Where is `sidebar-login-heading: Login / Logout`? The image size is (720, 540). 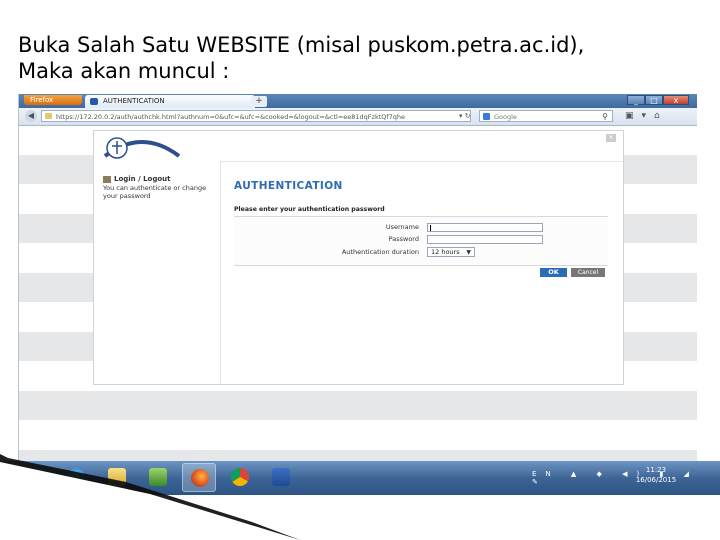 sidebar-login-heading: Login / Logout is located at coordinates (137, 179).